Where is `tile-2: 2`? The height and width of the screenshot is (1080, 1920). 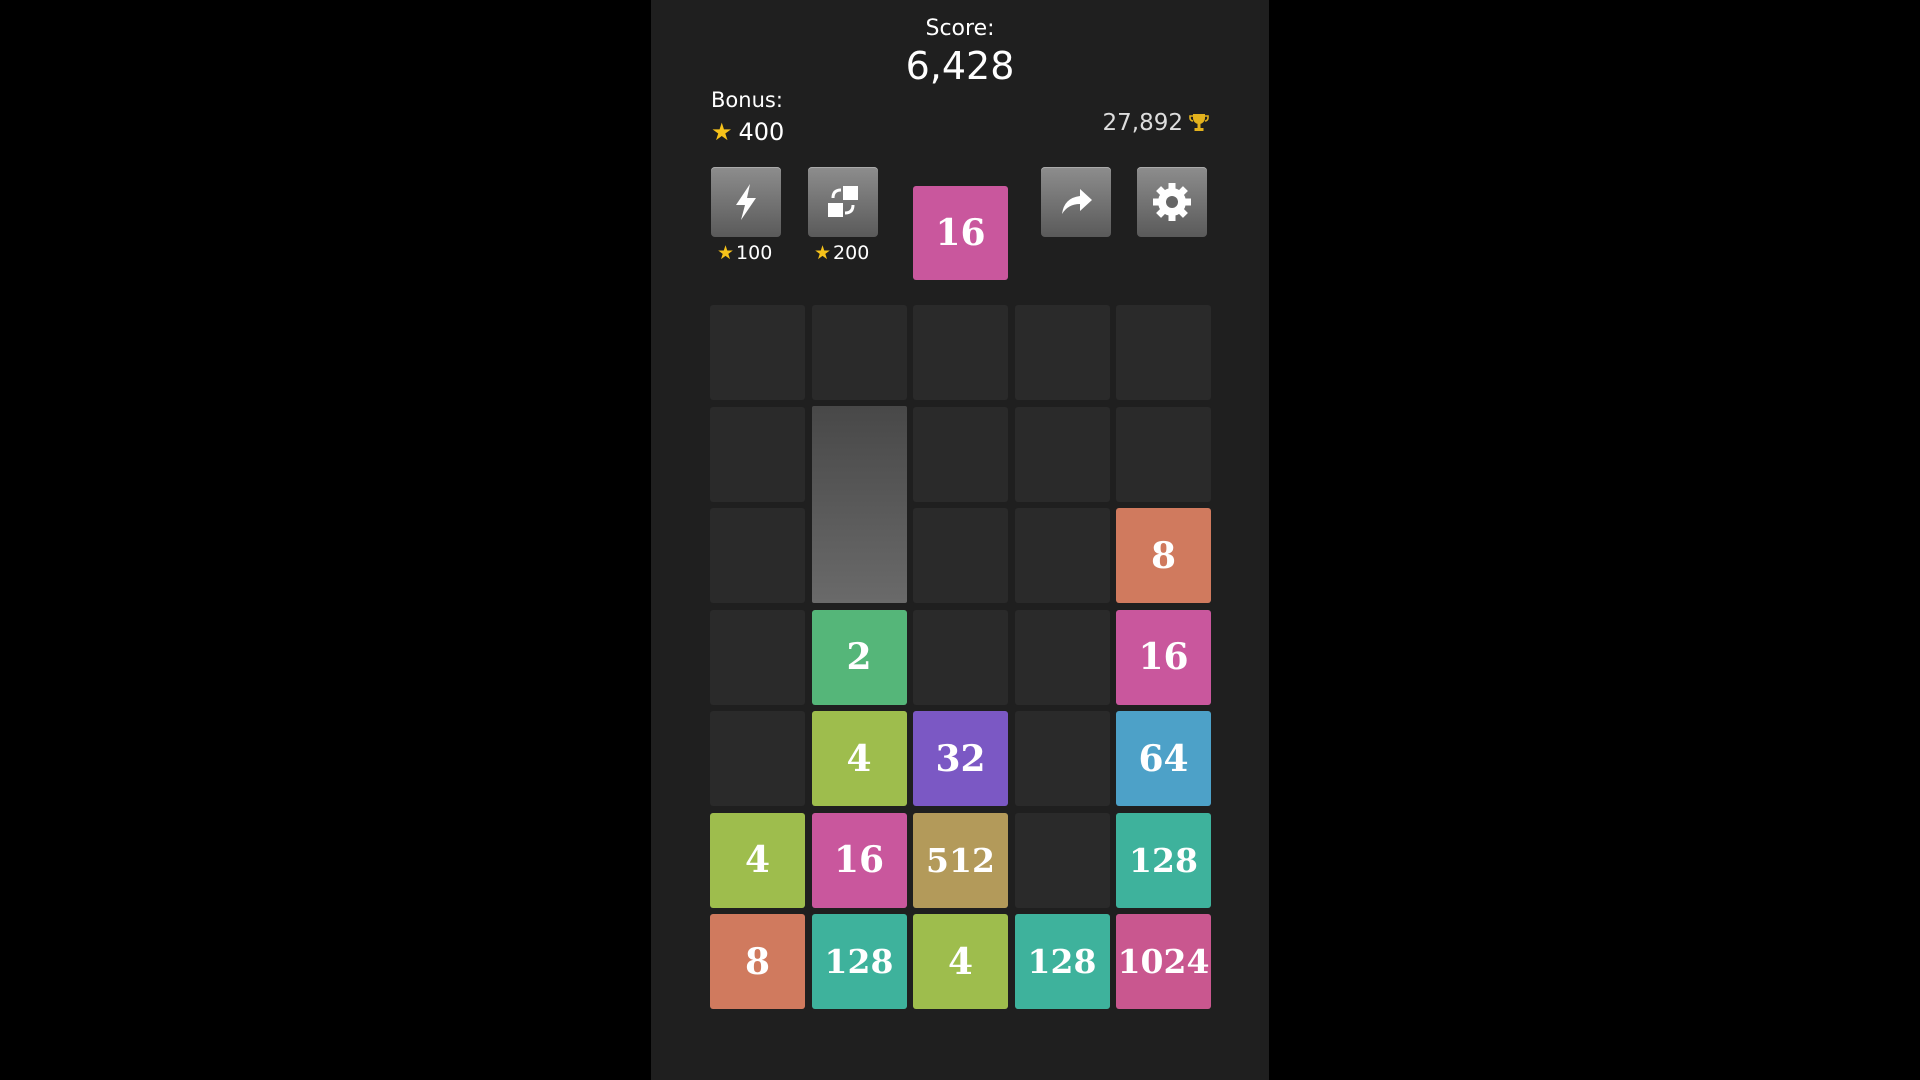 tile-2: 2 is located at coordinates (859, 657).